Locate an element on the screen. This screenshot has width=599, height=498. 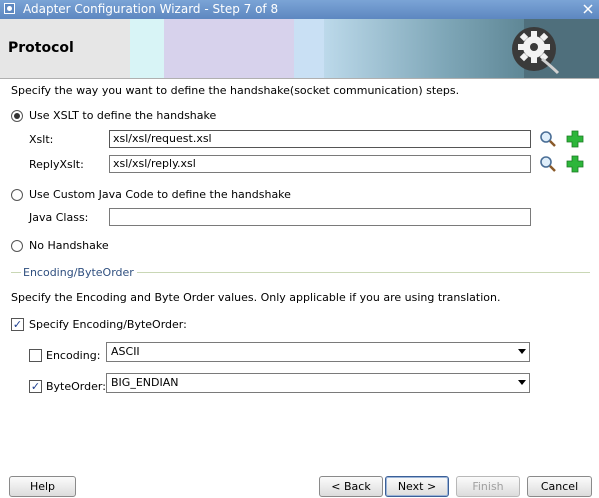
help-button: Help is located at coordinates (42, 486).